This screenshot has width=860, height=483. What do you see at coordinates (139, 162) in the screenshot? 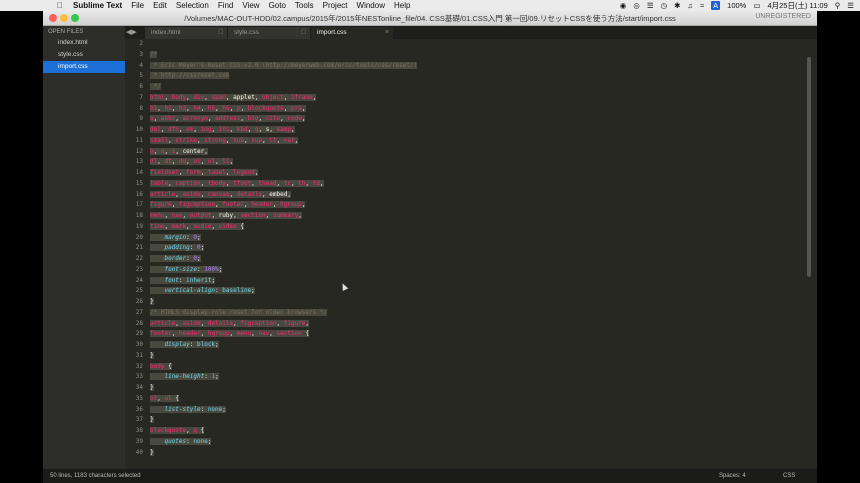
I see `line-number: 13` at bounding box center [139, 162].